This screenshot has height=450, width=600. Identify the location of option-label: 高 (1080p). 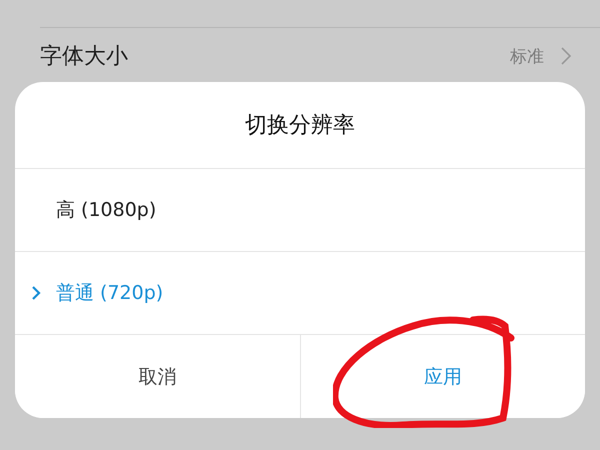
(106, 210).